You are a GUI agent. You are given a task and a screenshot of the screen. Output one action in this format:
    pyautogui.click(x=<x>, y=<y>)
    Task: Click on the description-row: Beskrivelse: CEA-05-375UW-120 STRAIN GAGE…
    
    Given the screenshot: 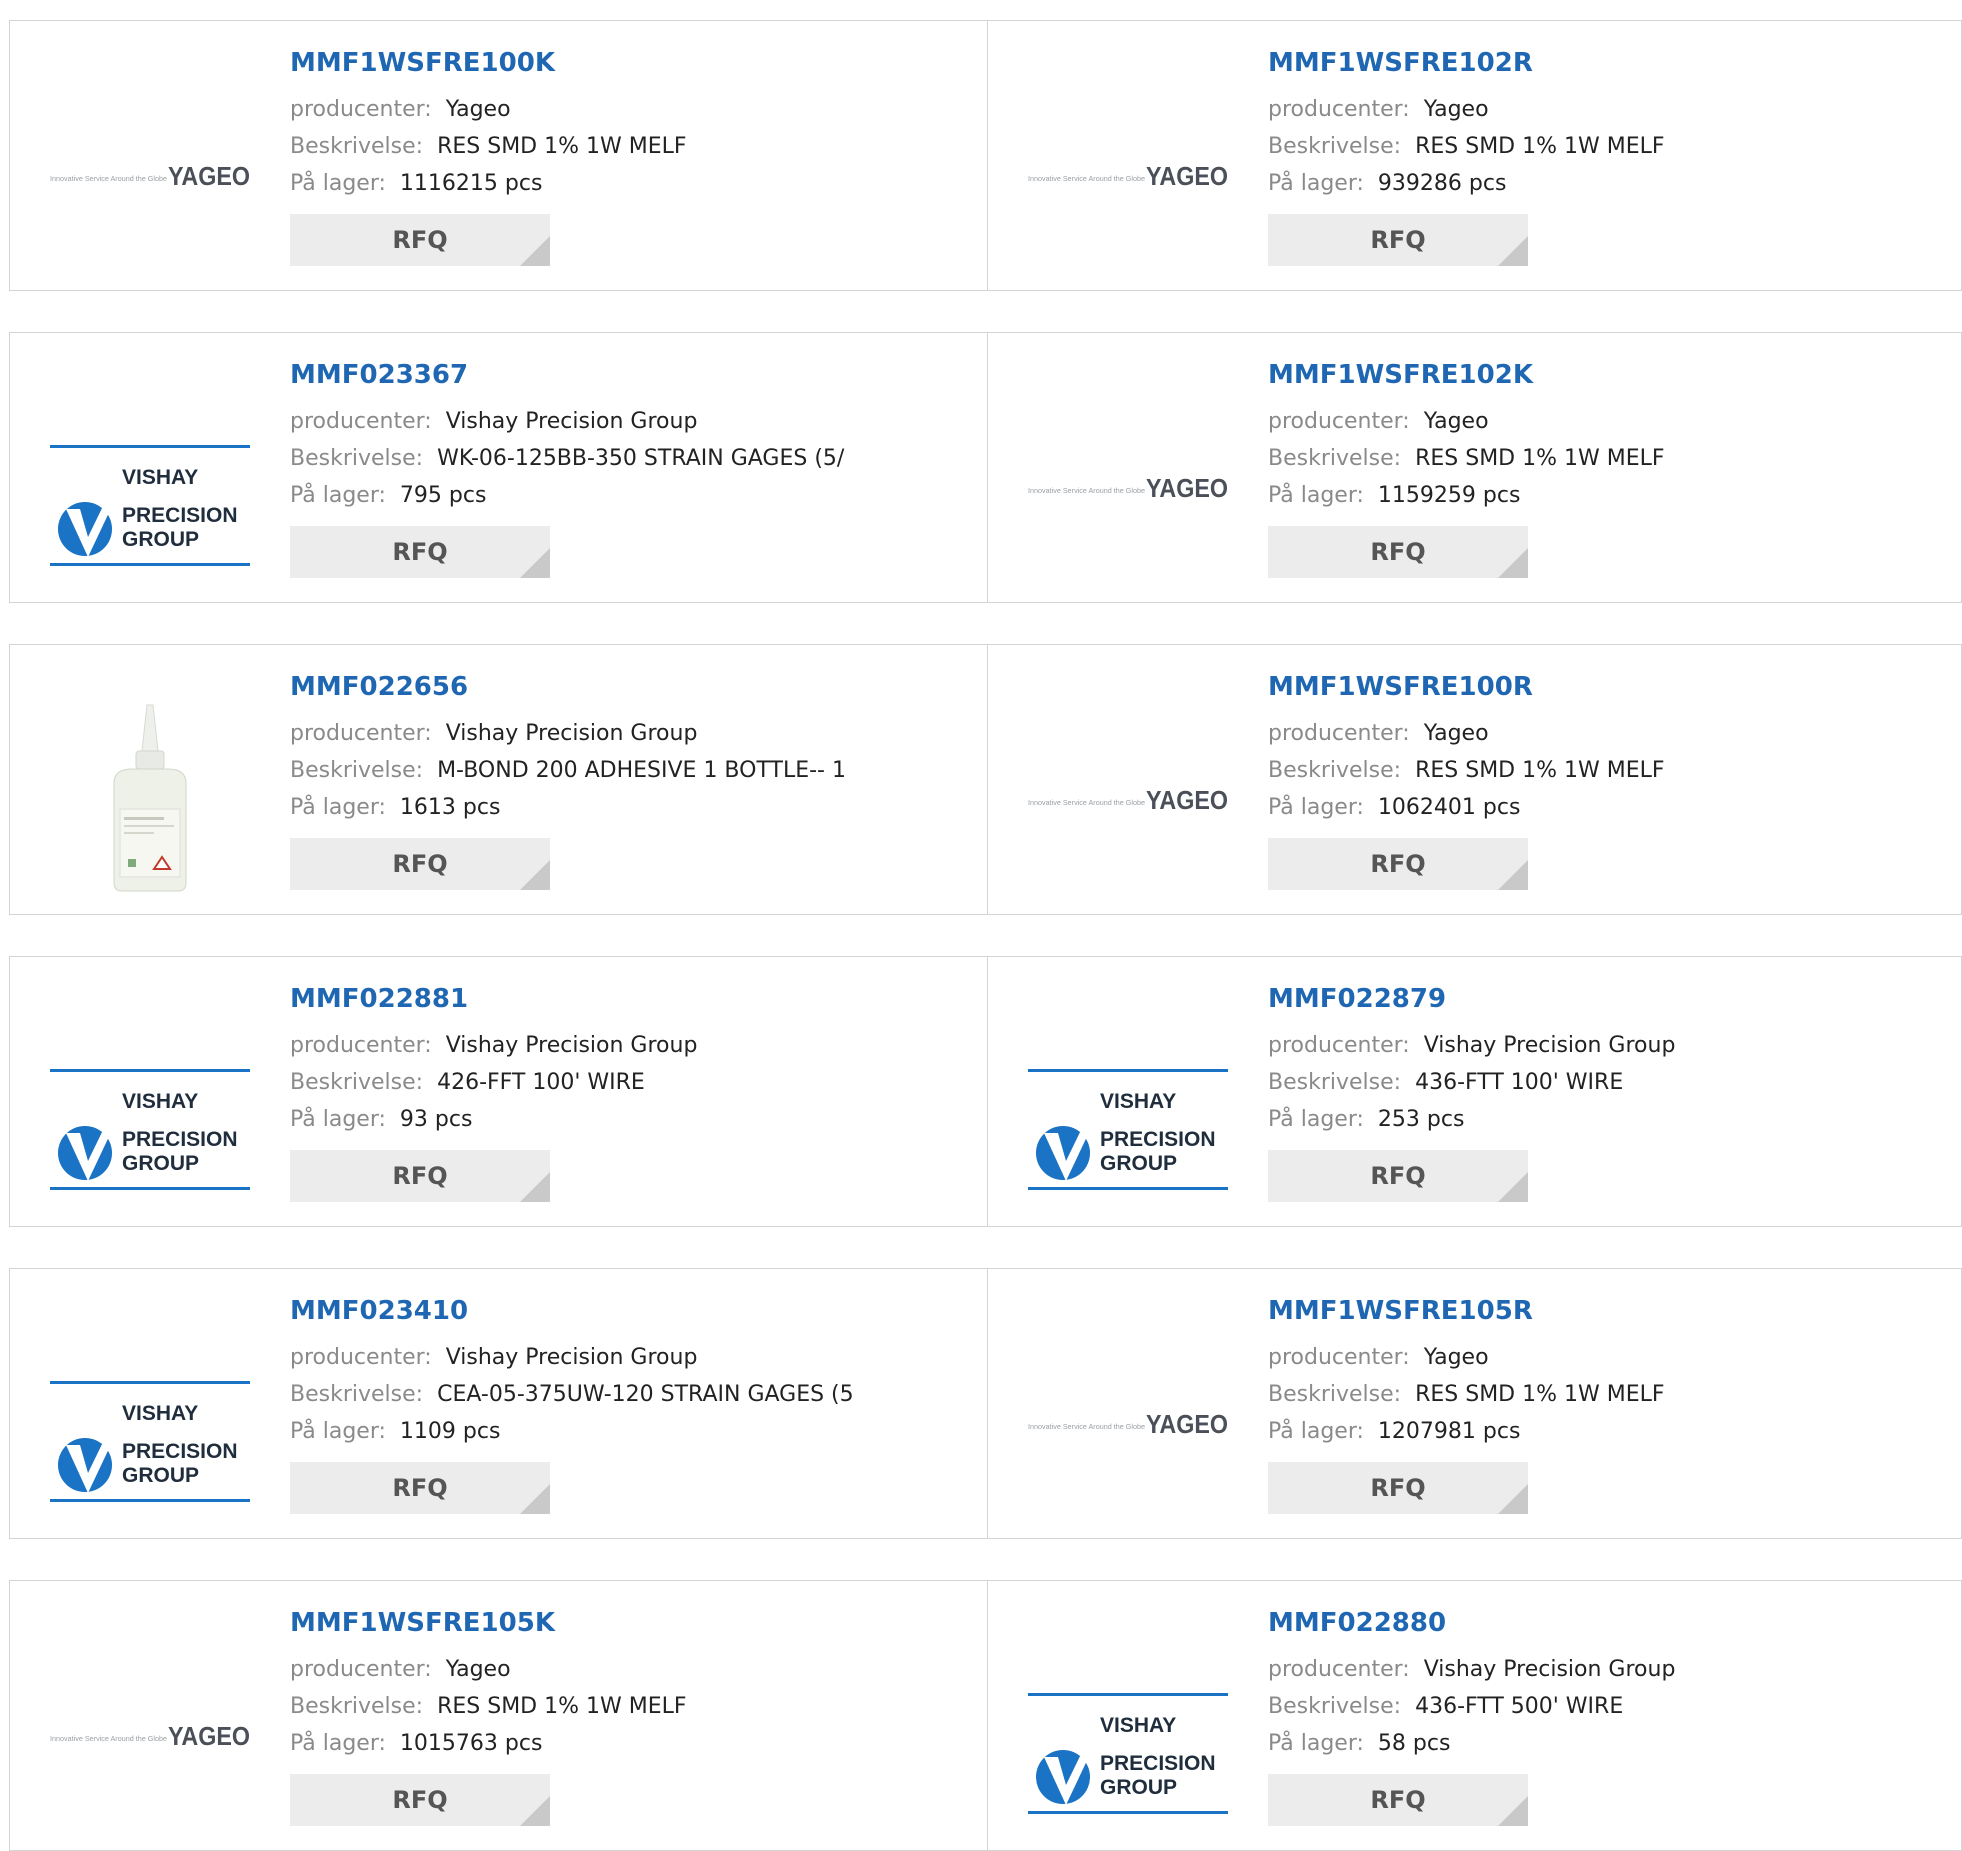 What is the action you would take?
    pyautogui.click(x=572, y=1394)
    